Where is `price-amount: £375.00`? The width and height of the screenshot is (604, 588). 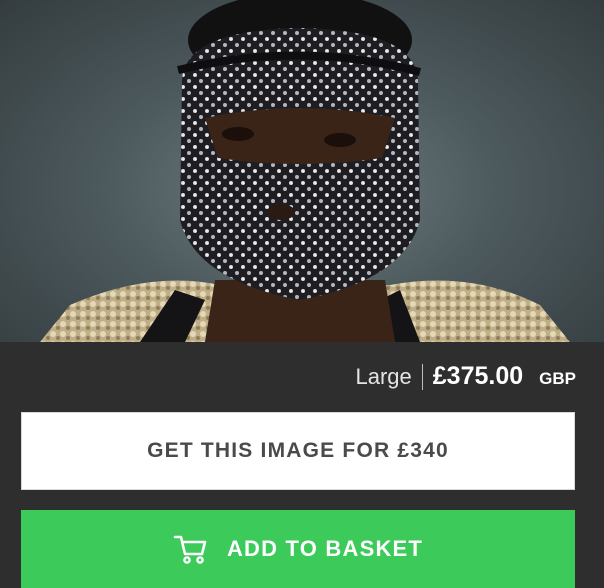 price-amount: £375.00 is located at coordinates (478, 376).